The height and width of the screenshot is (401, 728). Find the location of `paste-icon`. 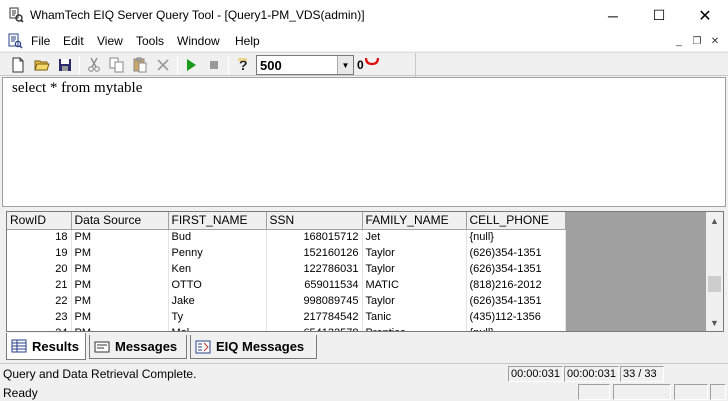

paste-icon is located at coordinates (140, 65).